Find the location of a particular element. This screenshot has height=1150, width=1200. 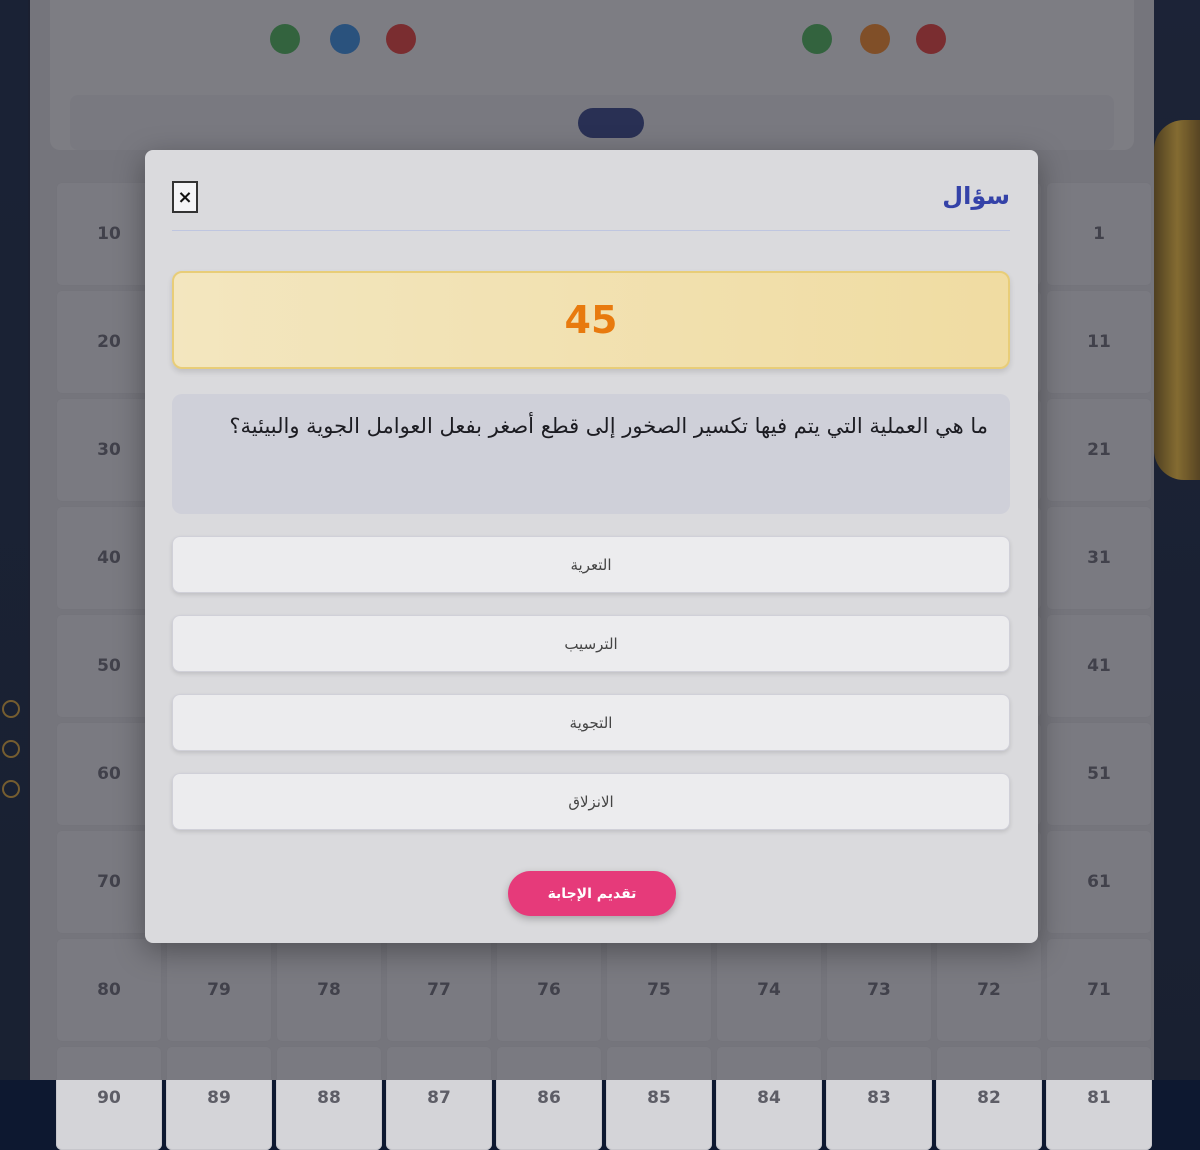

close-button: × is located at coordinates (185, 197).